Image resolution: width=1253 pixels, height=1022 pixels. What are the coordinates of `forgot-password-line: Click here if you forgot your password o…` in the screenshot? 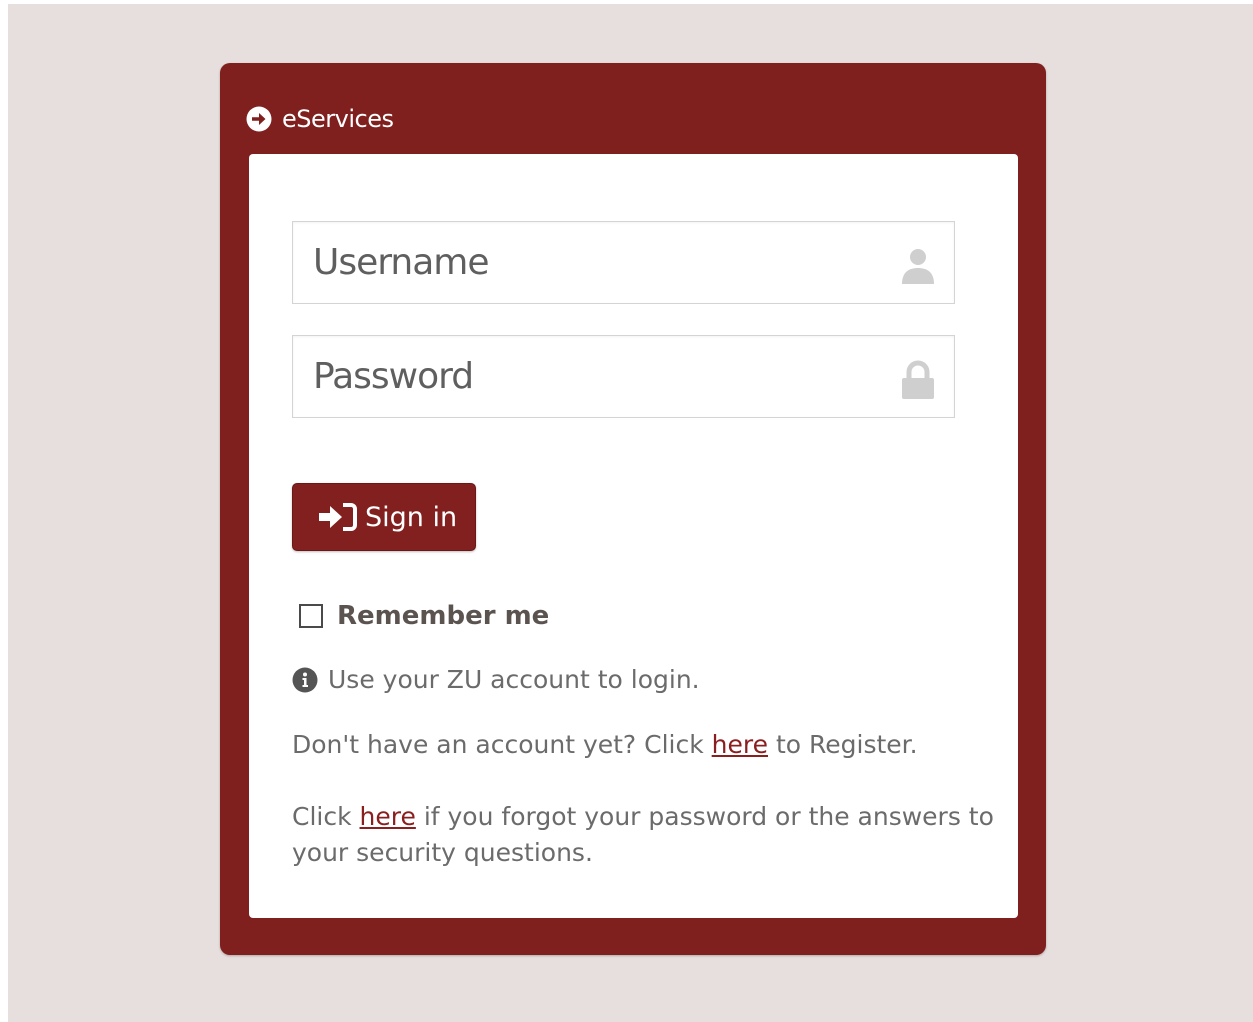 It's located at (652, 835).